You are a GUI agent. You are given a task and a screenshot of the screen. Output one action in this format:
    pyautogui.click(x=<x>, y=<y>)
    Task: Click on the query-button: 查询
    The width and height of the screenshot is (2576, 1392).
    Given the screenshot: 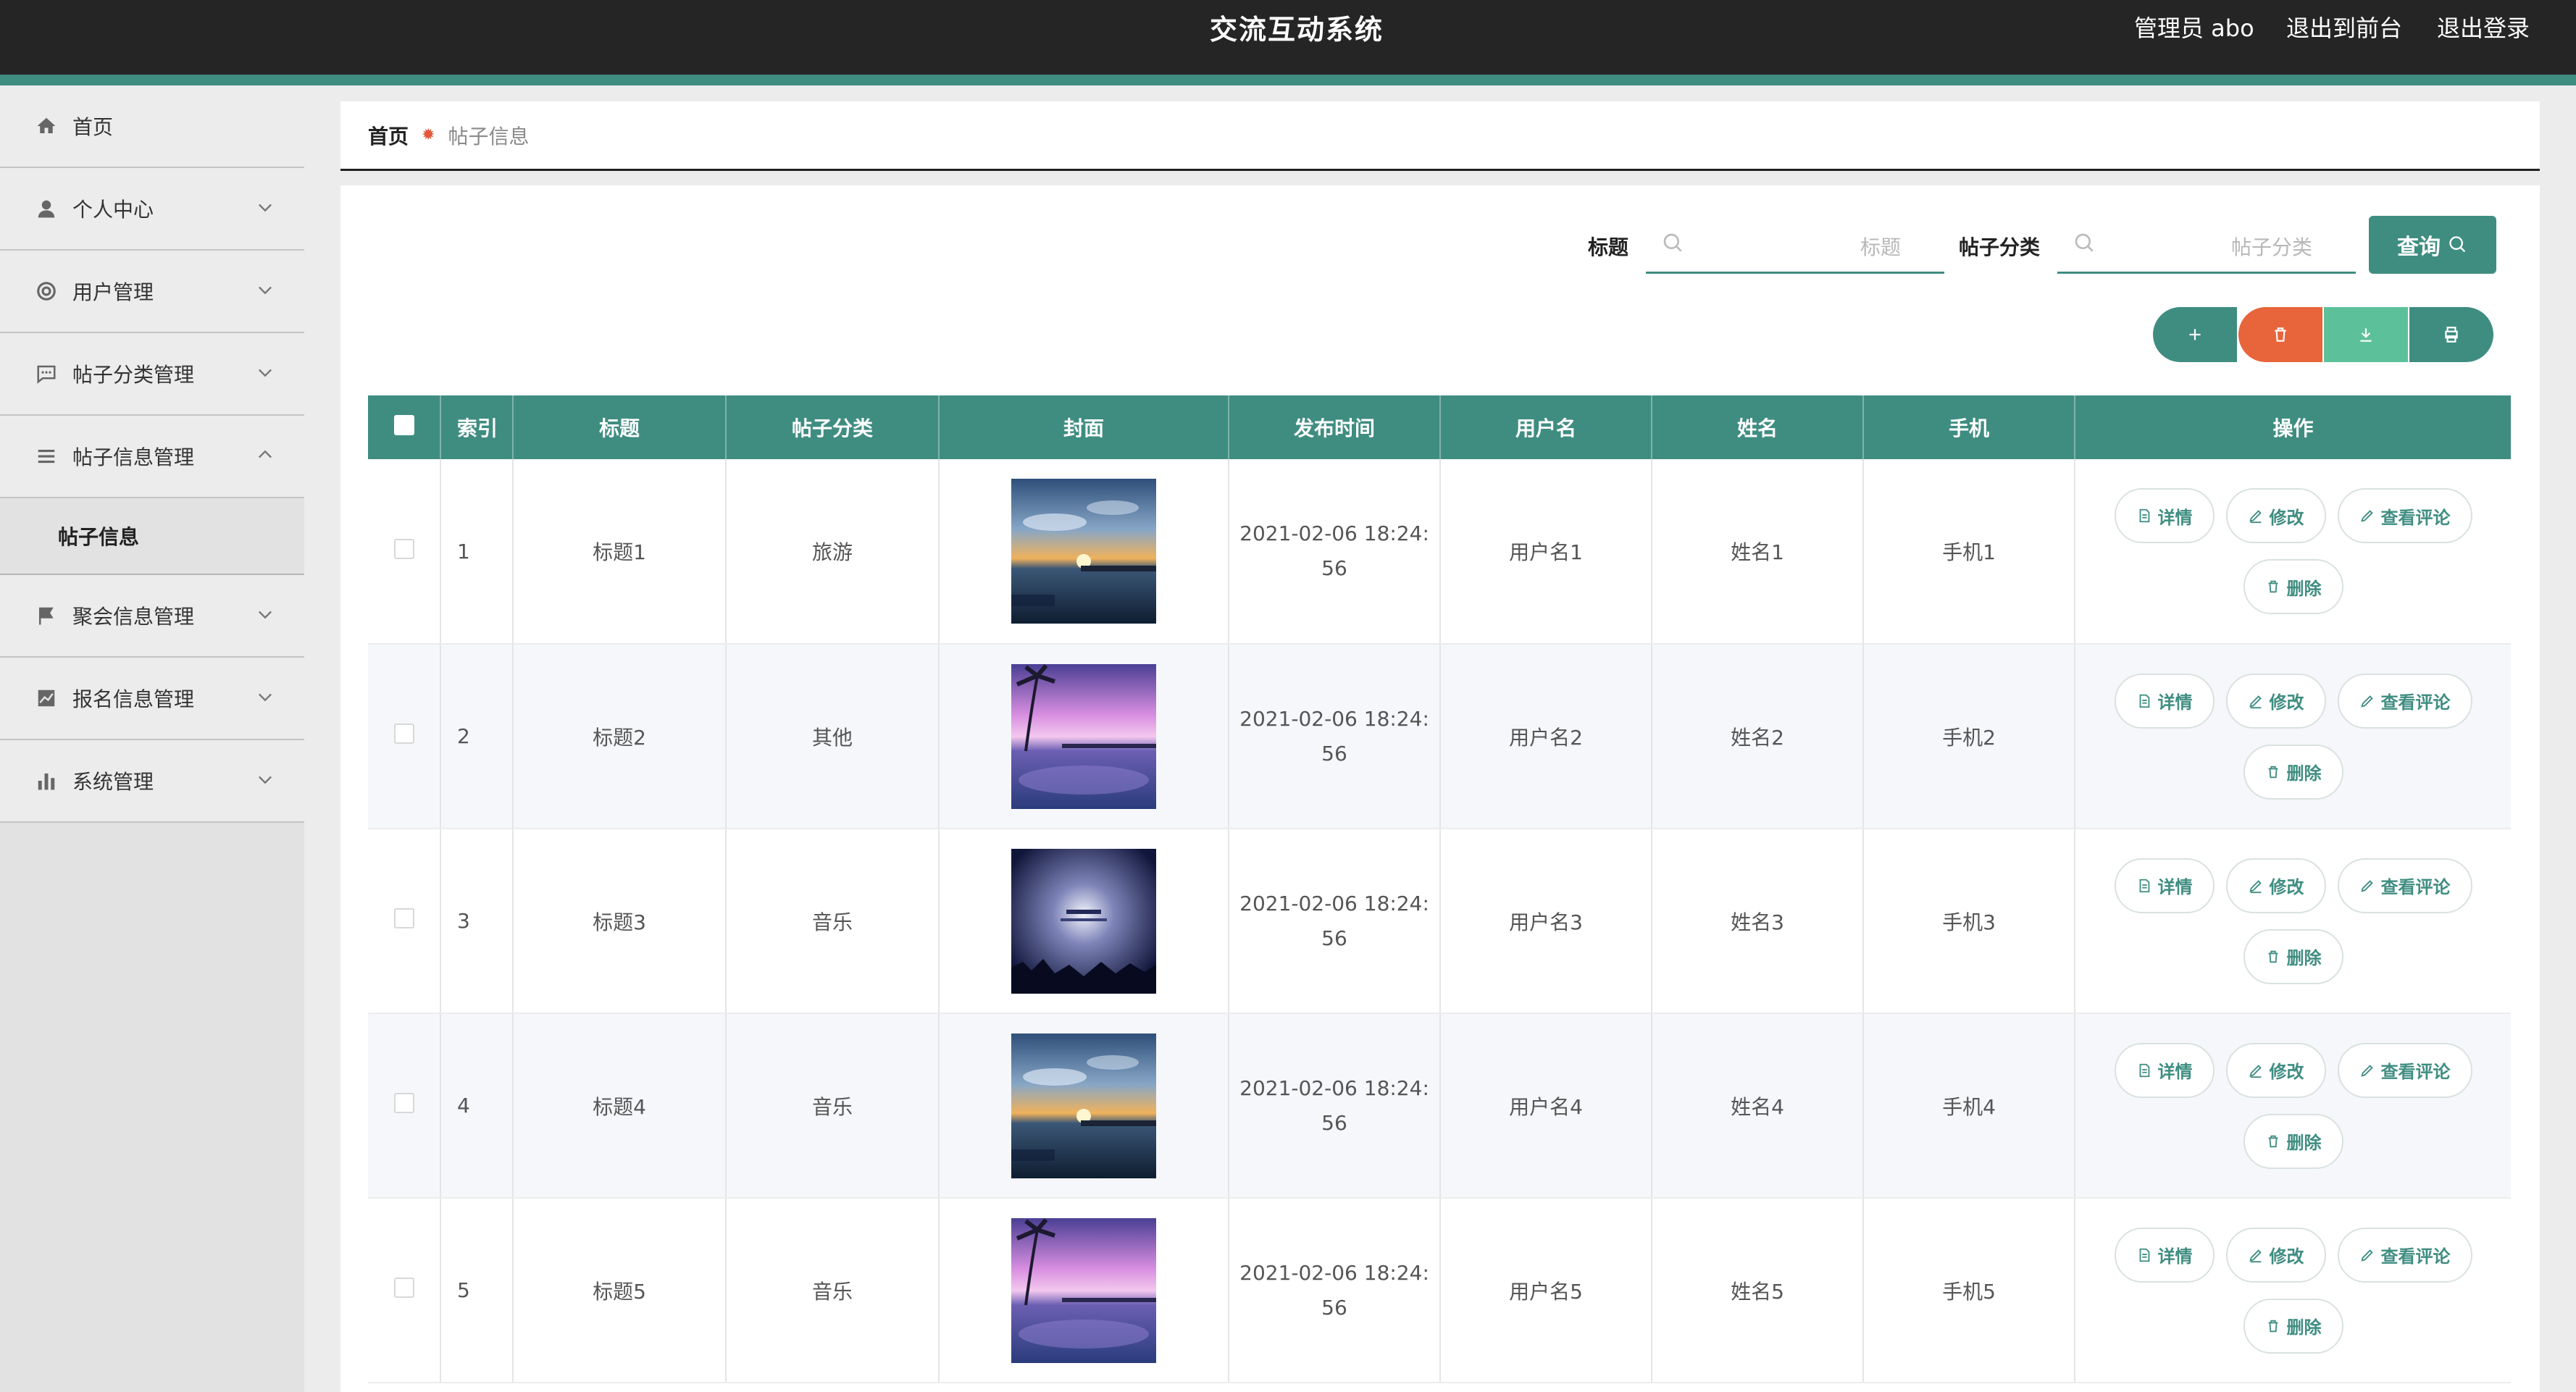 What is the action you would take?
    pyautogui.click(x=2432, y=245)
    